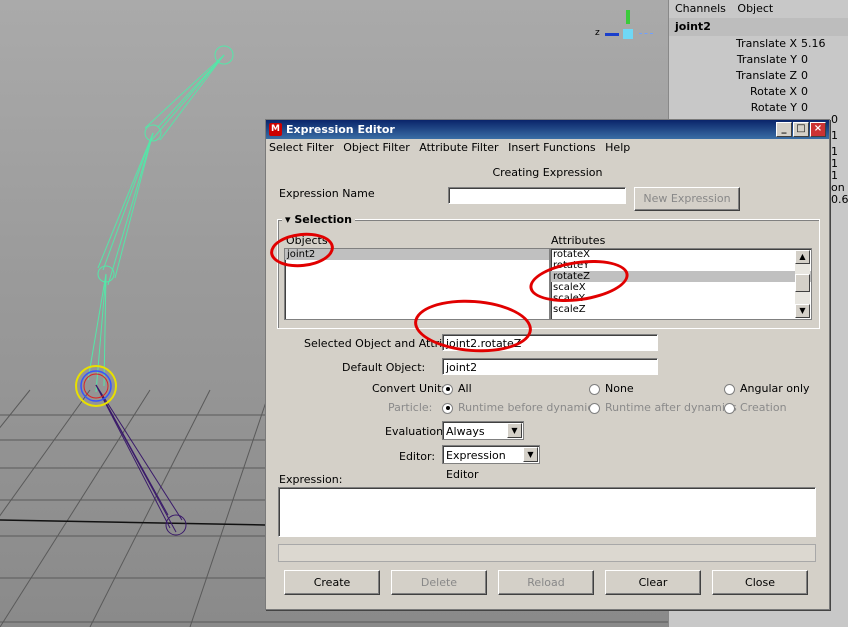  What do you see at coordinates (760, 582) in the screenshot?
I see `close-button: Close` at bounding box center [760, 582].